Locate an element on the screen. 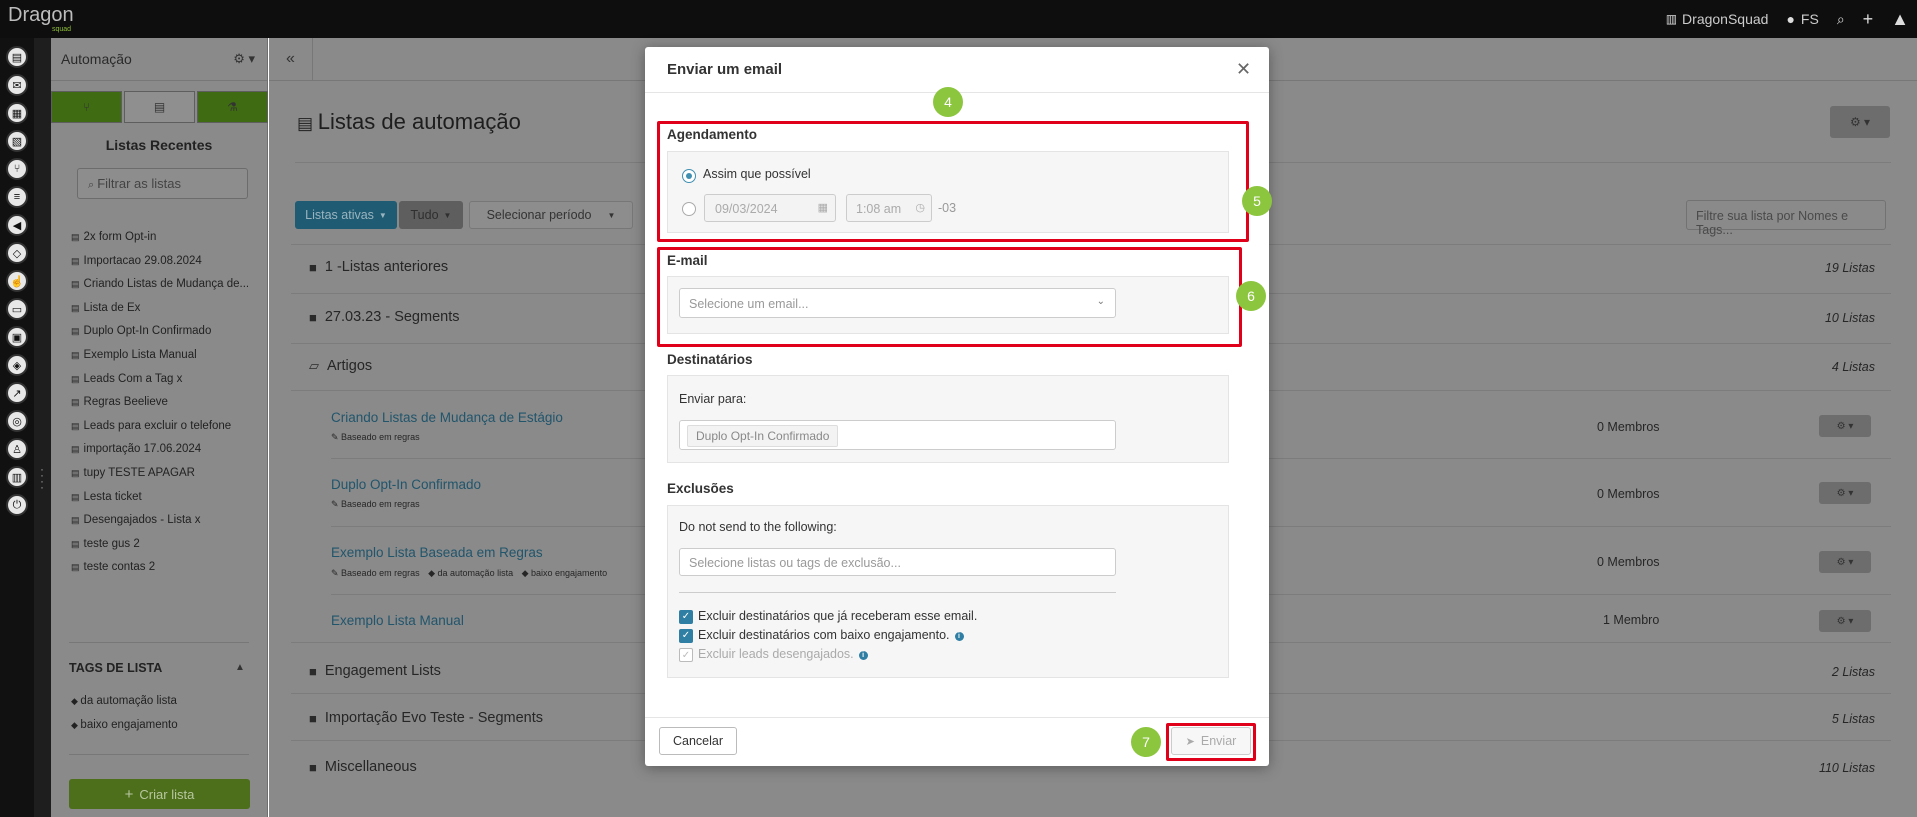 Image resolution: width=1917 pixels, height=817 pixels. folder-row: ■ Engagement Lists is located at coordinates (375, 671).